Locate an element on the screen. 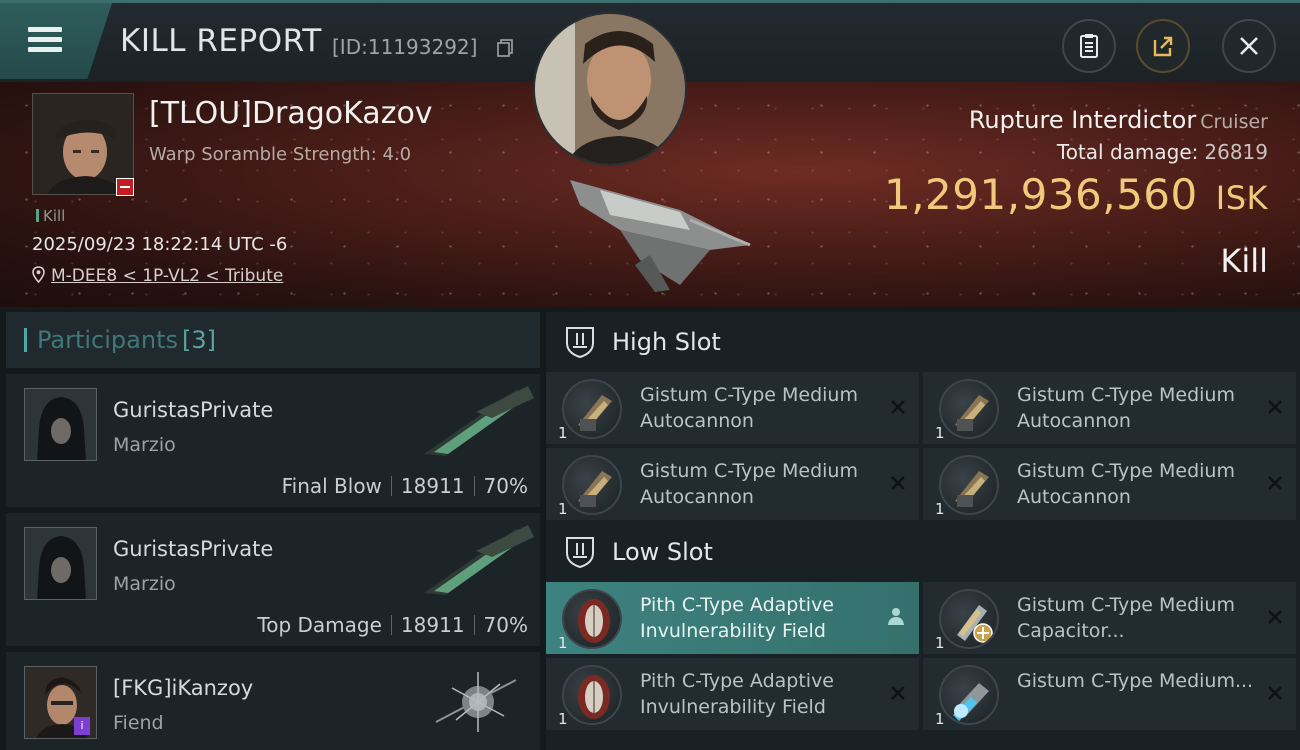  total-damage-value: 26819 is located at coordinates (1236, 152).